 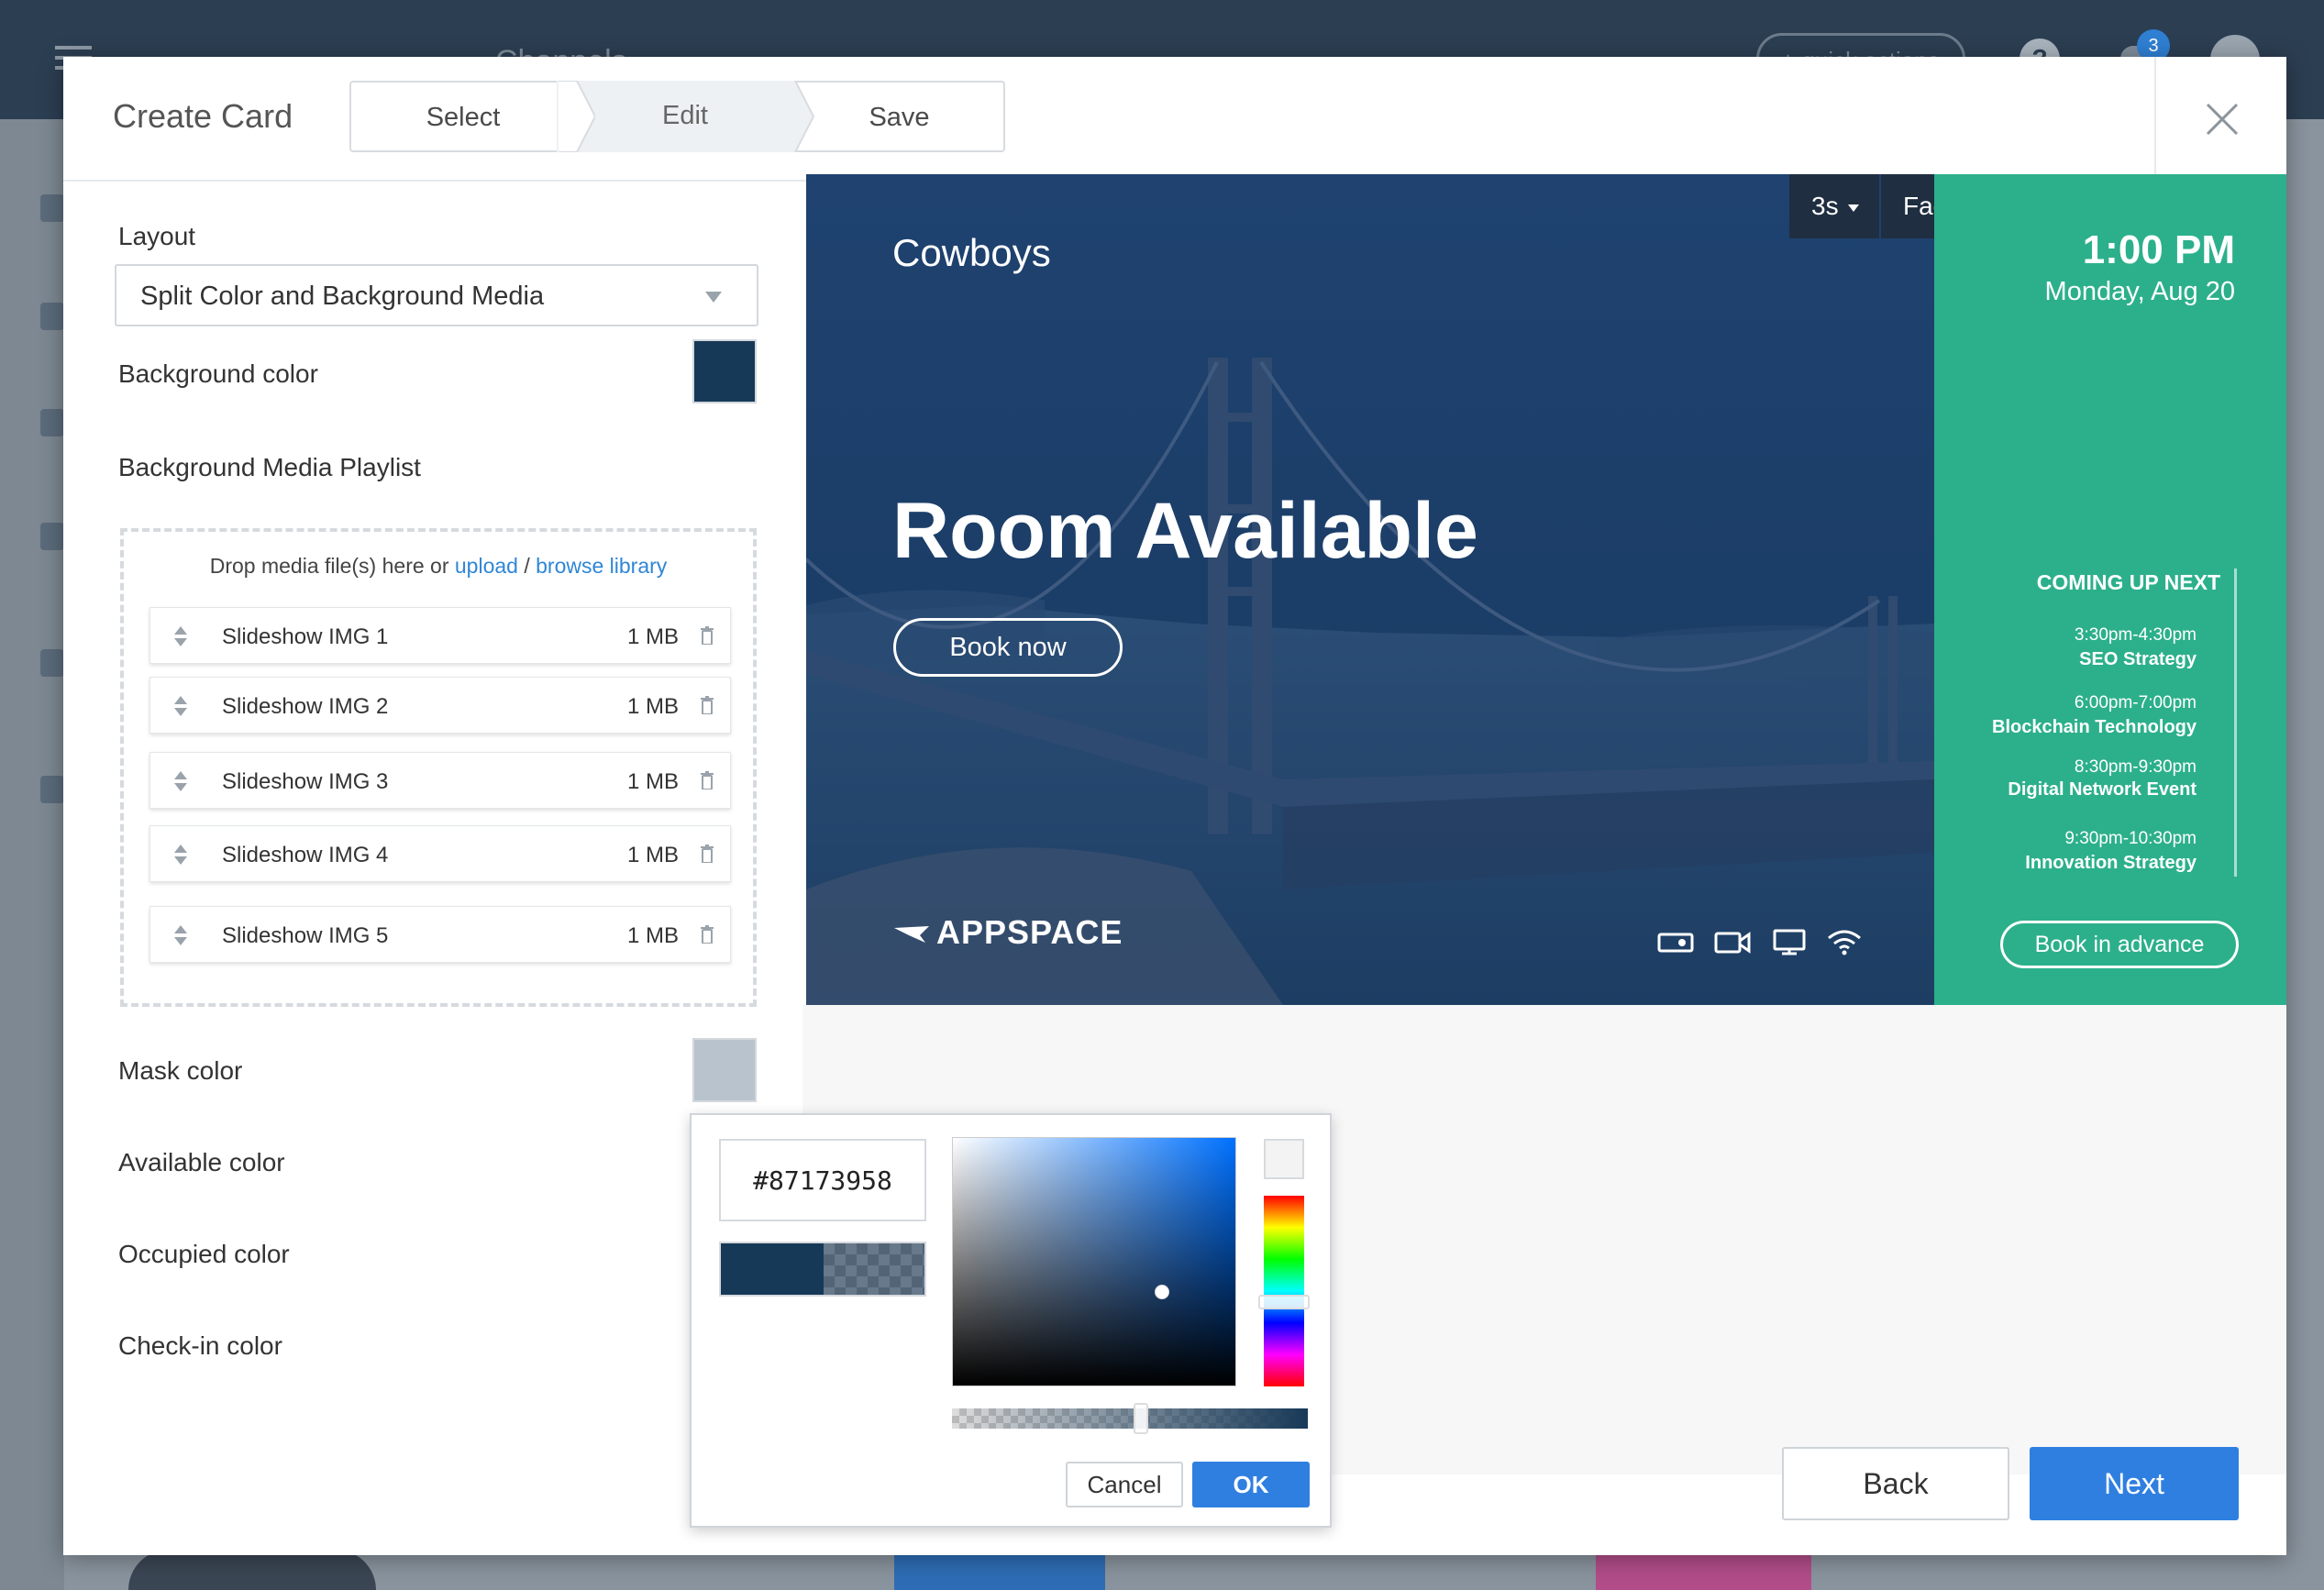 I want to click on available-color-label: Available color, so click(x=201, y=1162).